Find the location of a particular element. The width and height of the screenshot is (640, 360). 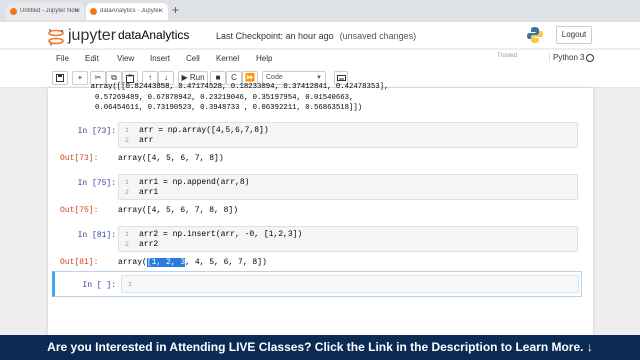

output-text: , 4, 5, 6, 7, 8]) is located at coordinates (226, 262).